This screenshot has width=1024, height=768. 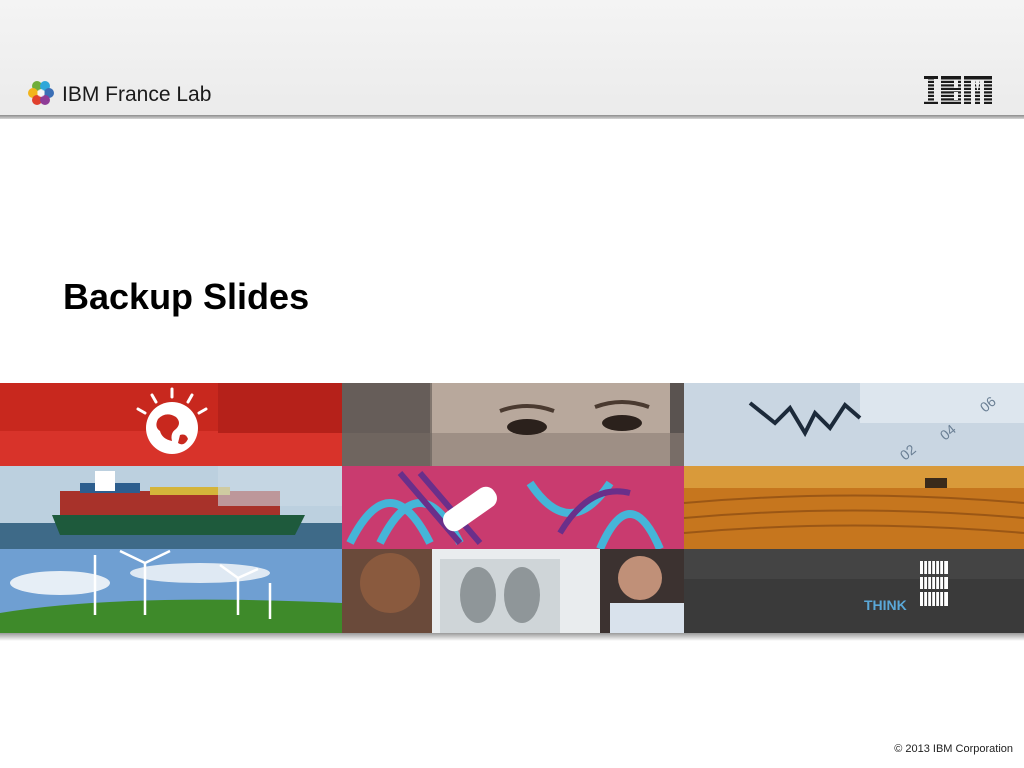 What do you see at coordinates (512, 117) in the screenshot?
I see `header-divider` at bounding box center [512, 117].